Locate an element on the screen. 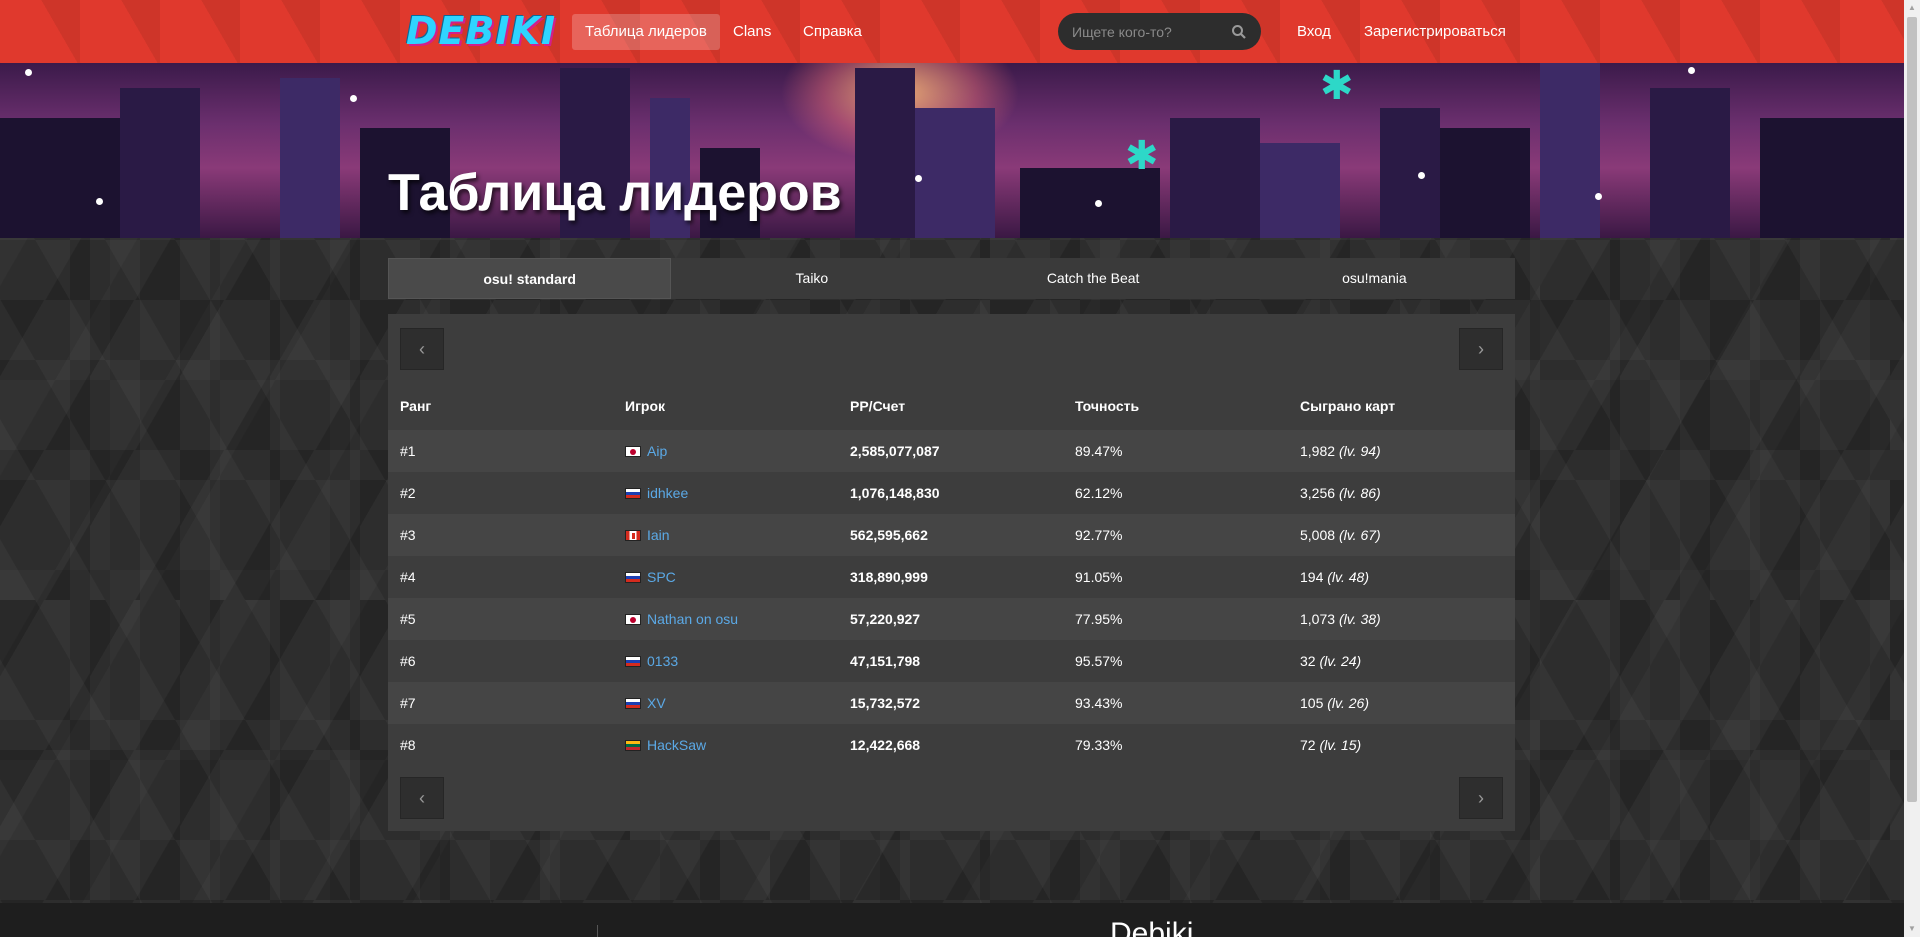 The width and height of the screenshot is (1920, 937). nav-clans: Clans is located at coordinates (752, 32).